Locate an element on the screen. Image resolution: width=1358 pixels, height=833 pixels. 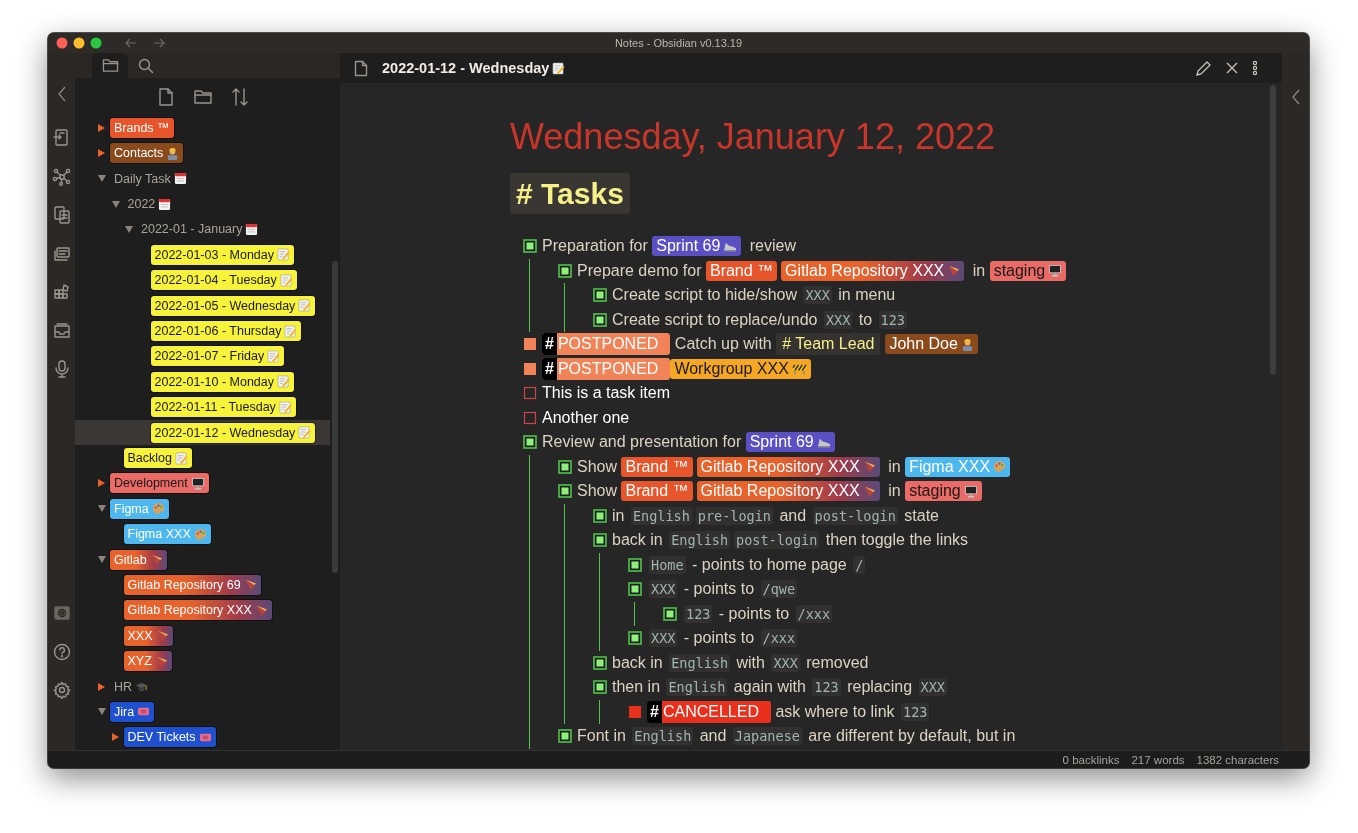
tree-label: 2022-01-03 - Monday is located at coordinates (222, 254).